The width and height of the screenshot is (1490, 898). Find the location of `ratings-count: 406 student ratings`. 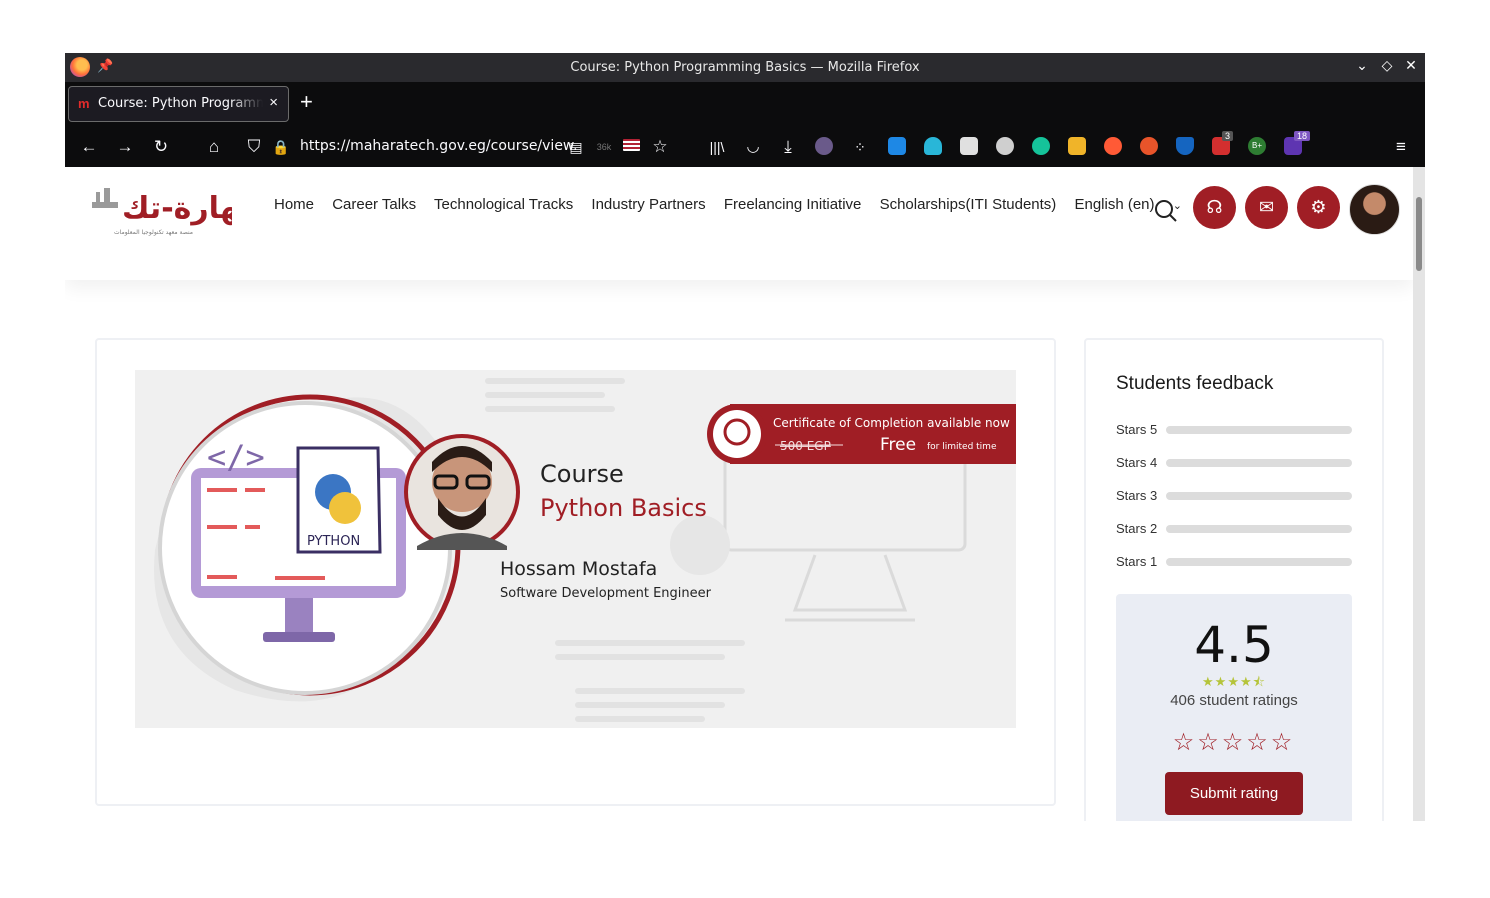

ratings-count: 406 student ratings is located at coordinates (1234, 700).